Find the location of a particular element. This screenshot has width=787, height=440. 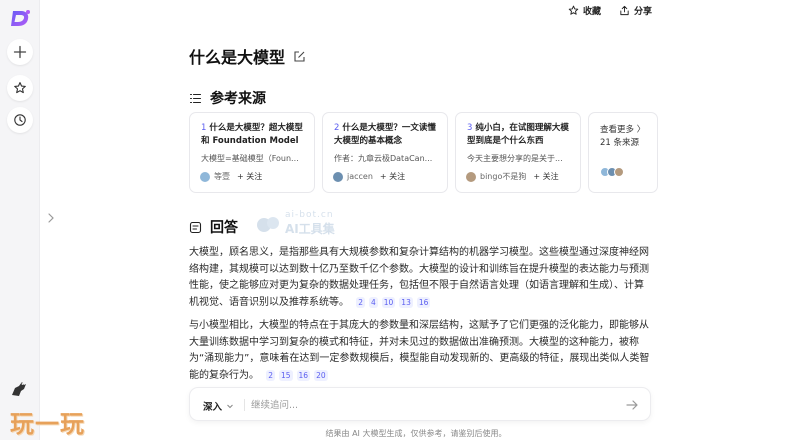

page-header: 什么是大模型 is located at coordinates (247, 56).